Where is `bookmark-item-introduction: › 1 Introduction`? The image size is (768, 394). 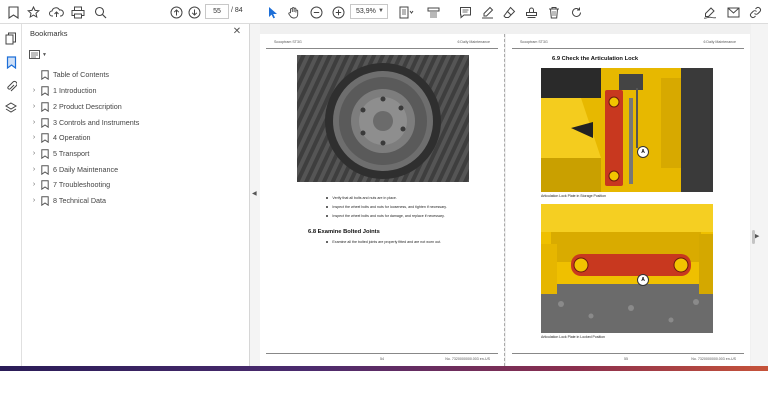
bookmark-item-introduction: › 1 Introduction is located at coordinates (63, 90).